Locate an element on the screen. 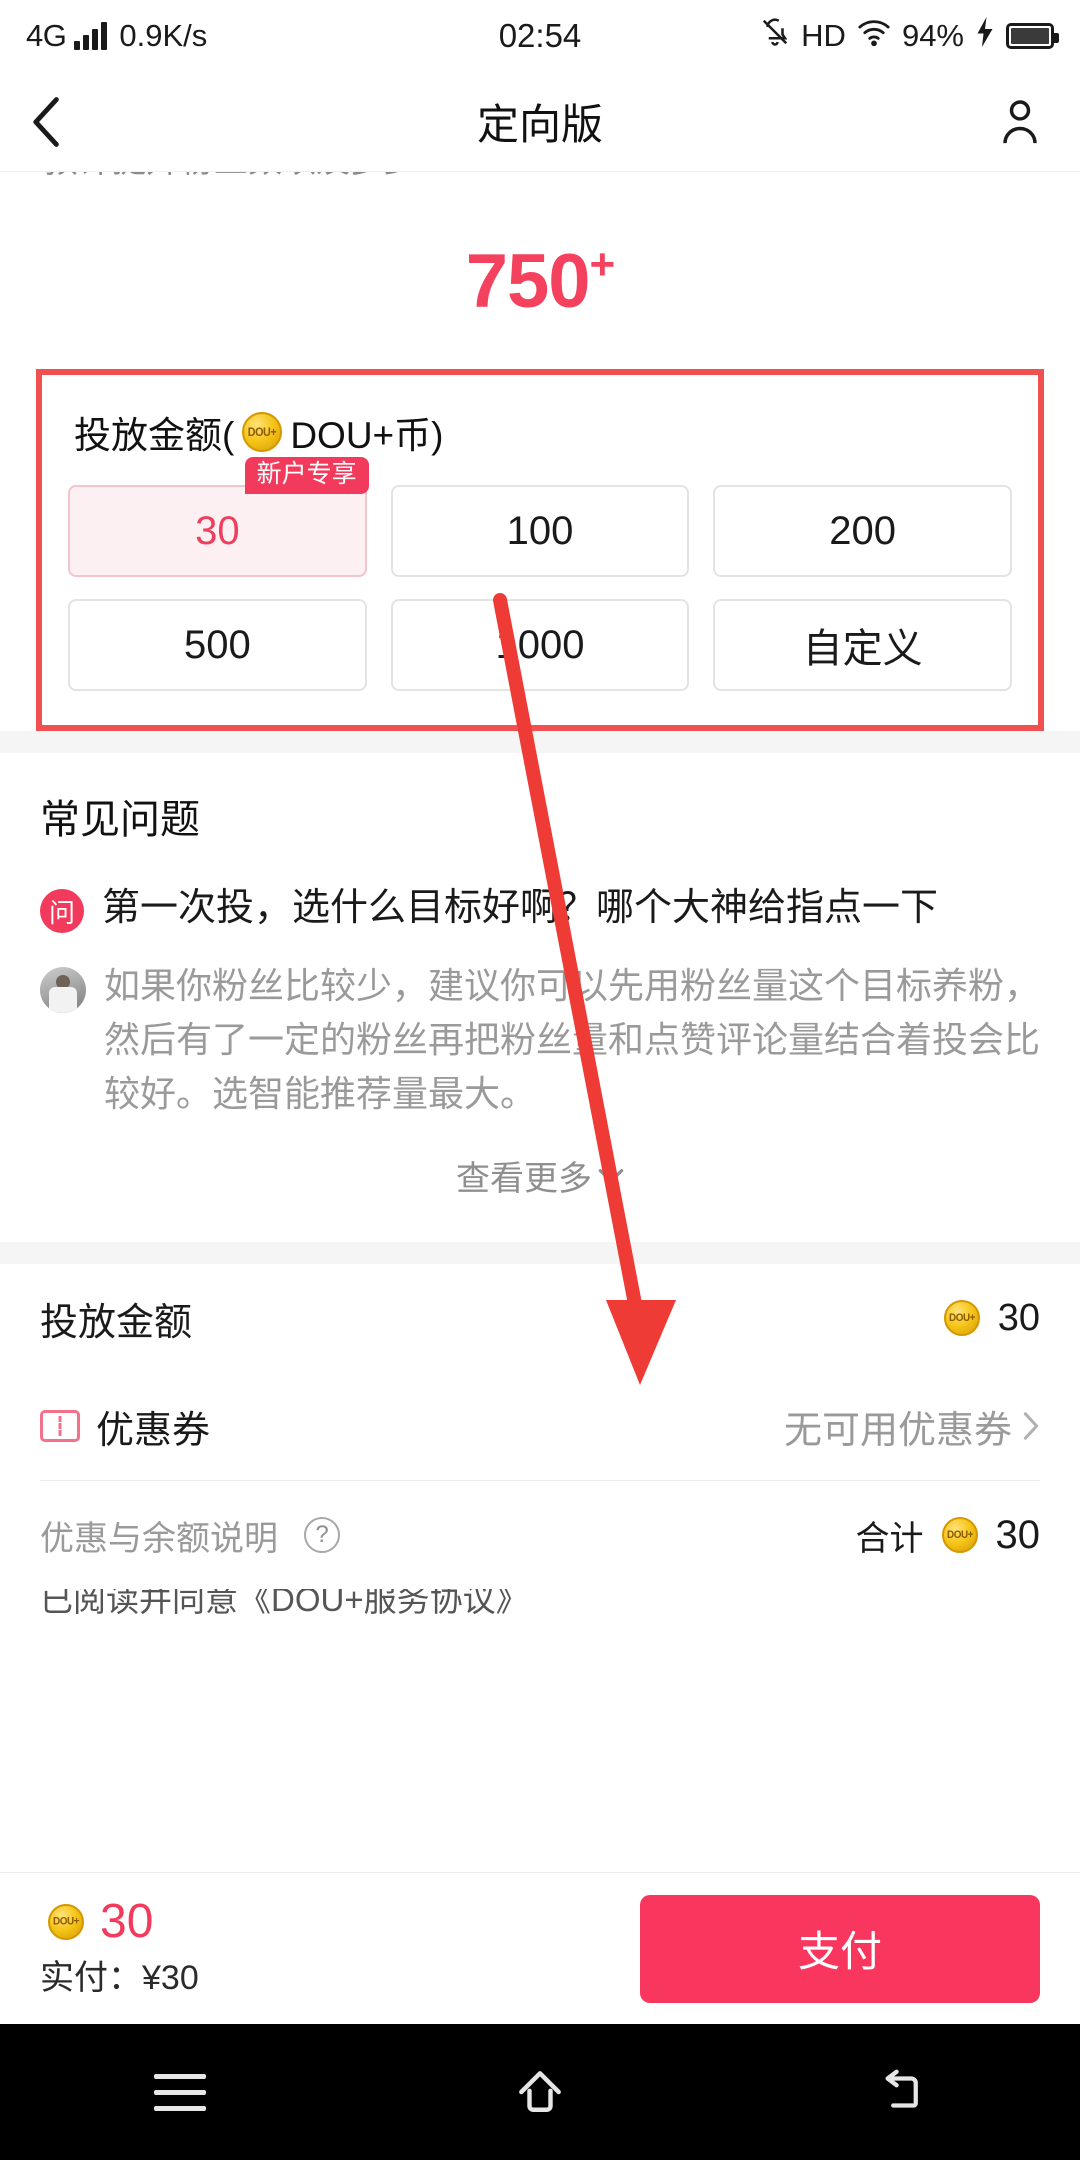 This screenshot has height=2160, width=1080. faq-title: 常见问题 is located at coordinates (120, 820).